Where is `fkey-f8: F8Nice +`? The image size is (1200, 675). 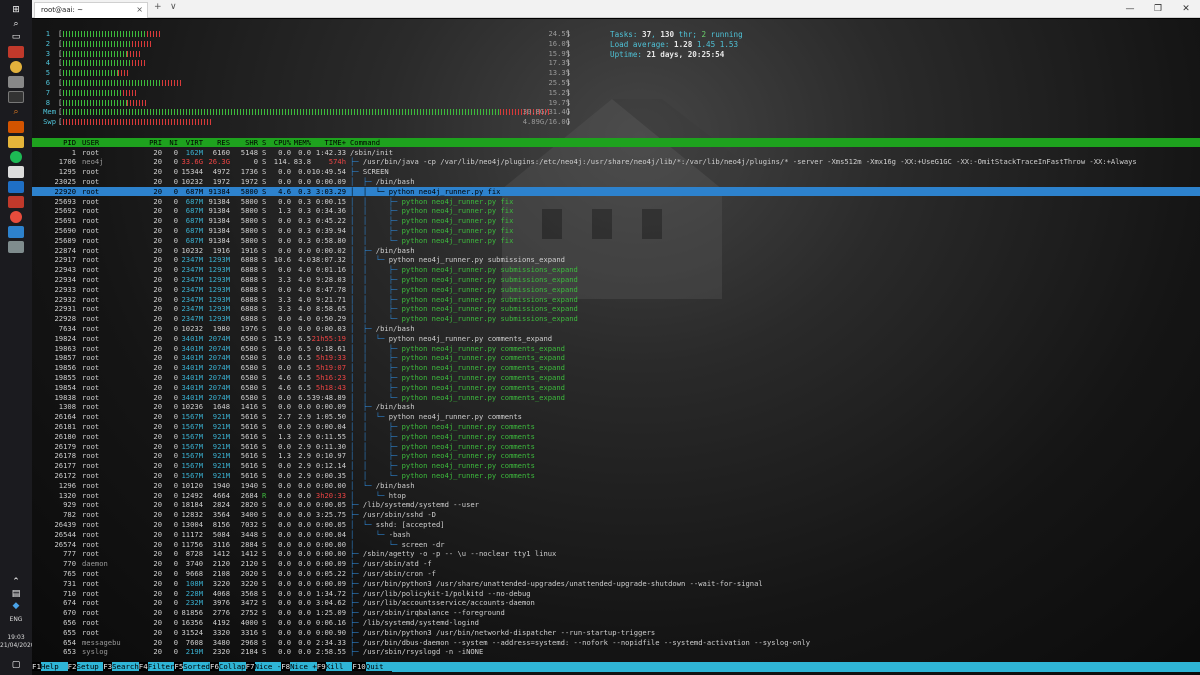
fkey-f8: F8Nice + is located at coordinates (299, 667).